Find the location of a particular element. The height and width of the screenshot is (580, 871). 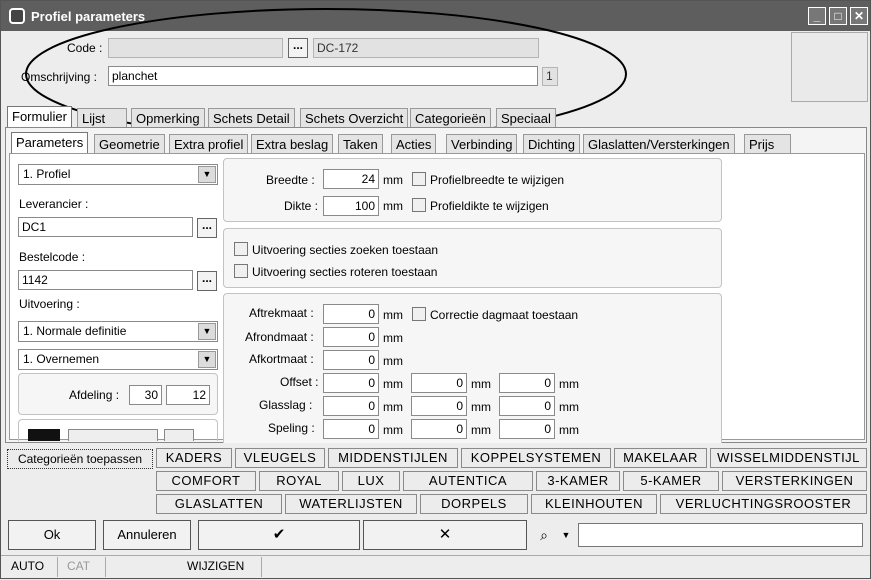

breedte-checkbox is located at coordinates (419, 179).